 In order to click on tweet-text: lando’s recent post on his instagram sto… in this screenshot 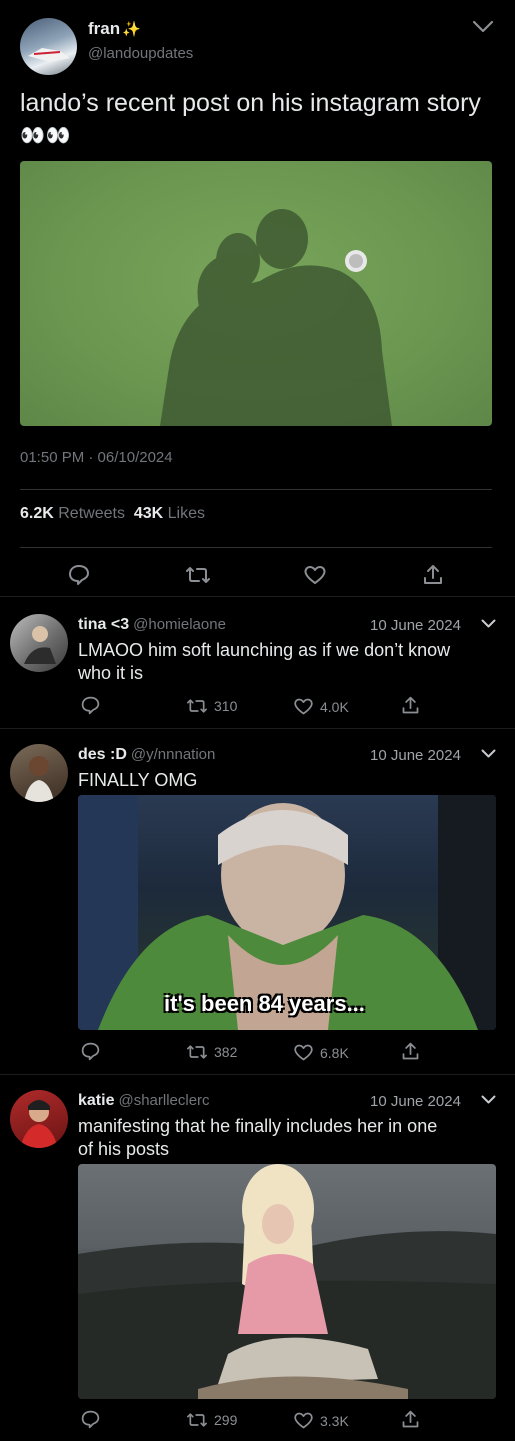, I will do `click(250, 118)`.